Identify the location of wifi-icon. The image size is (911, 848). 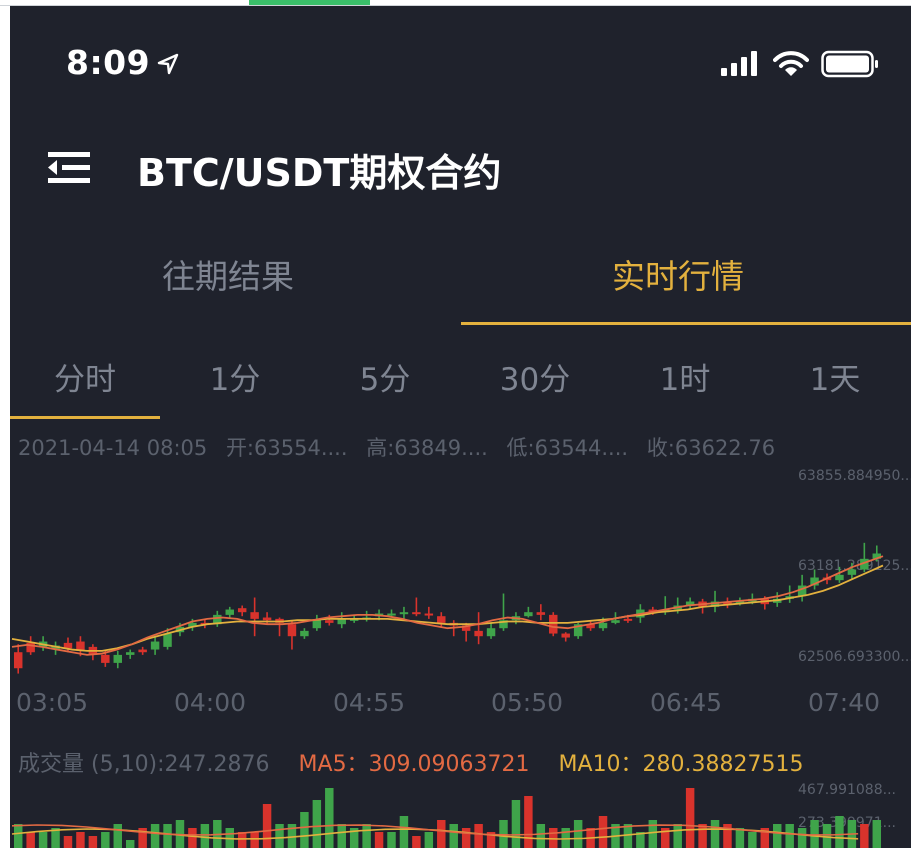
(791, 63).